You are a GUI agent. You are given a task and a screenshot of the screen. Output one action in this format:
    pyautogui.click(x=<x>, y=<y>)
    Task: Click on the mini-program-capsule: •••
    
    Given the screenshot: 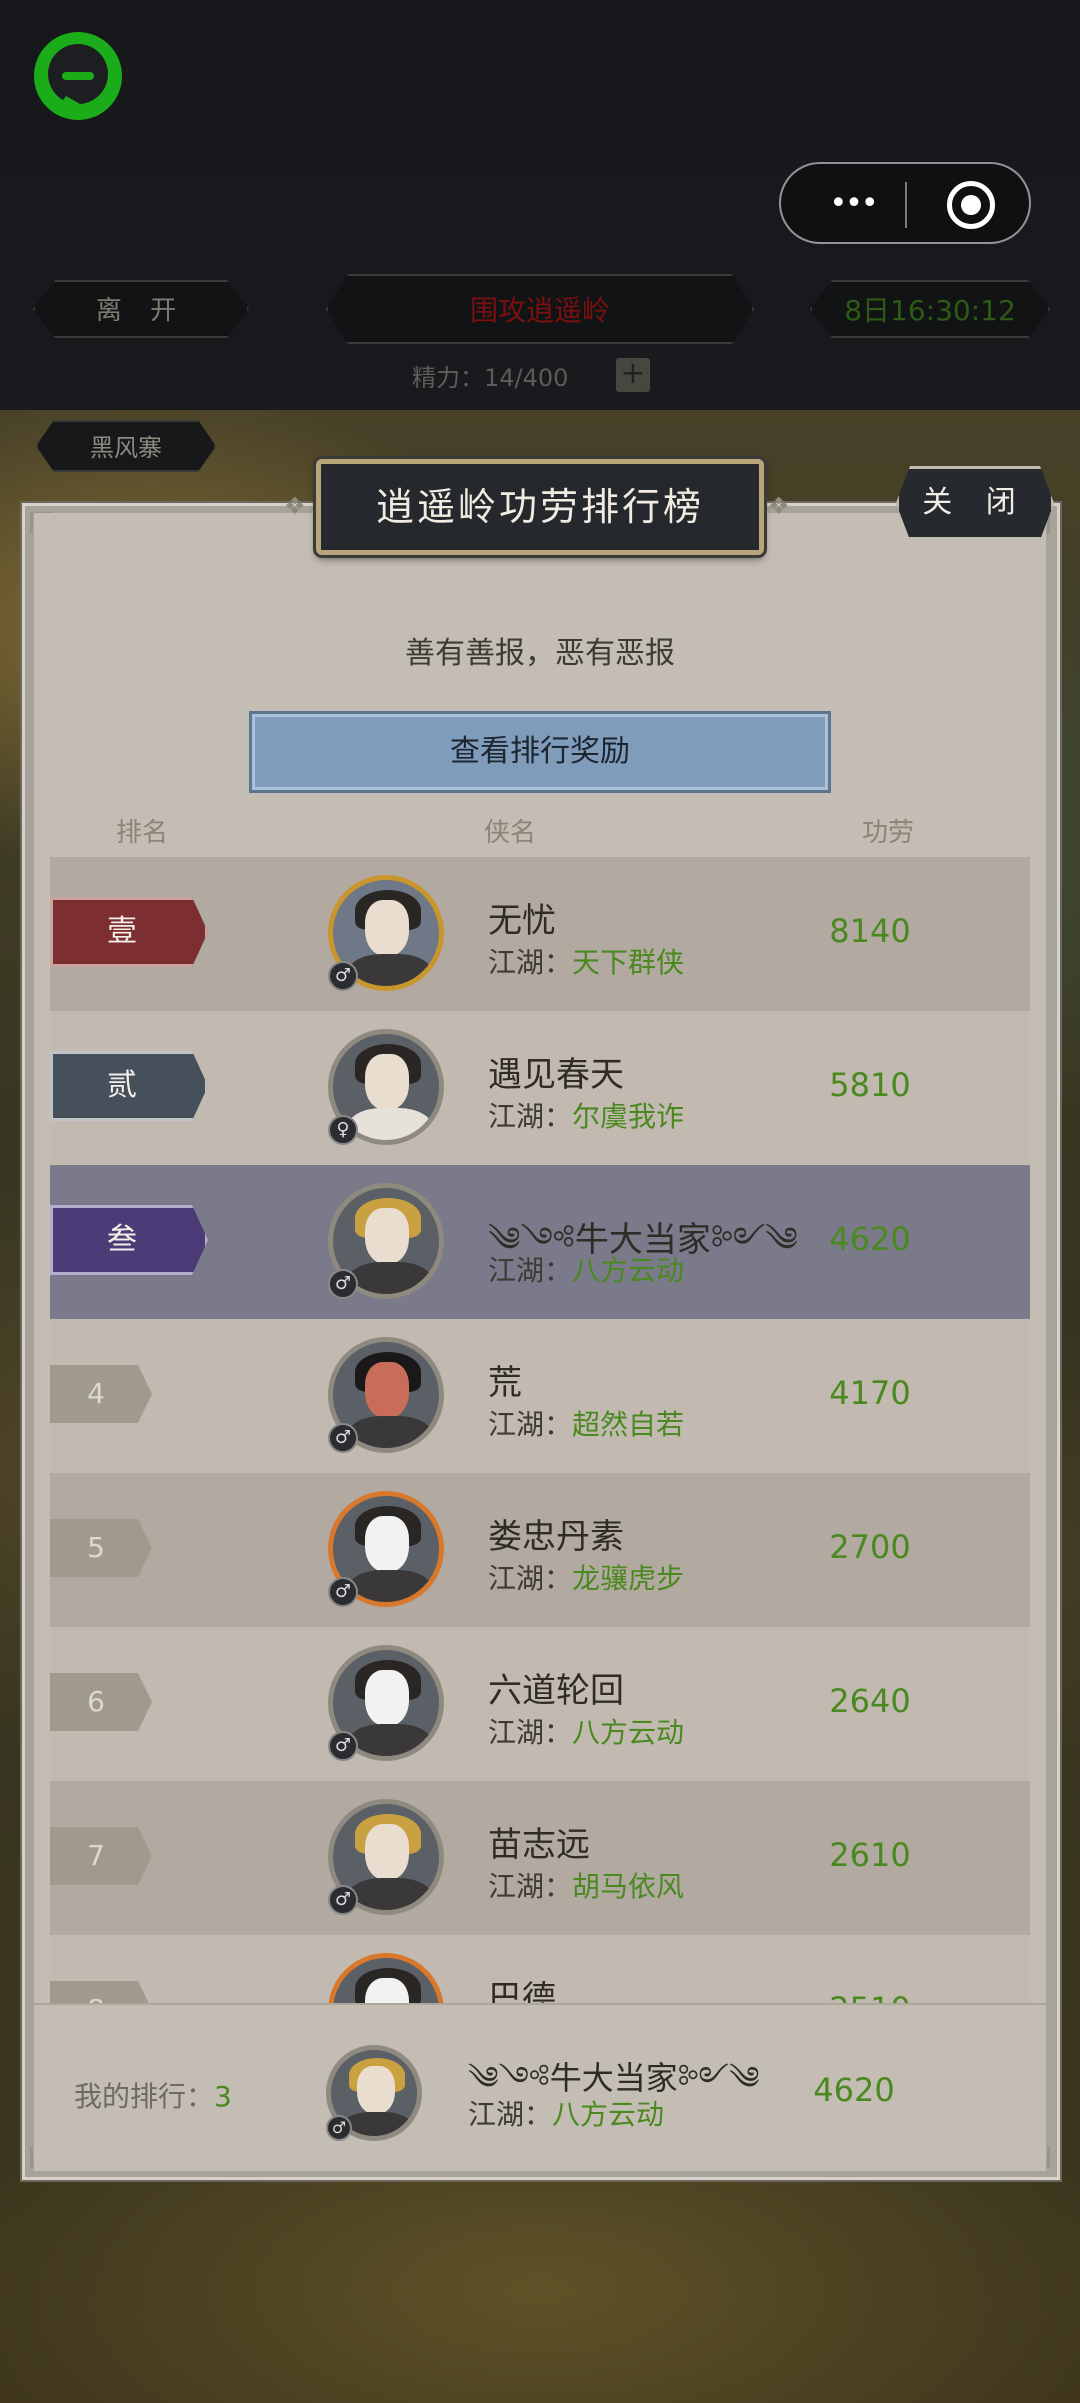 What is the action you would take?
    pyautogui.click(x=905, y=203)
    